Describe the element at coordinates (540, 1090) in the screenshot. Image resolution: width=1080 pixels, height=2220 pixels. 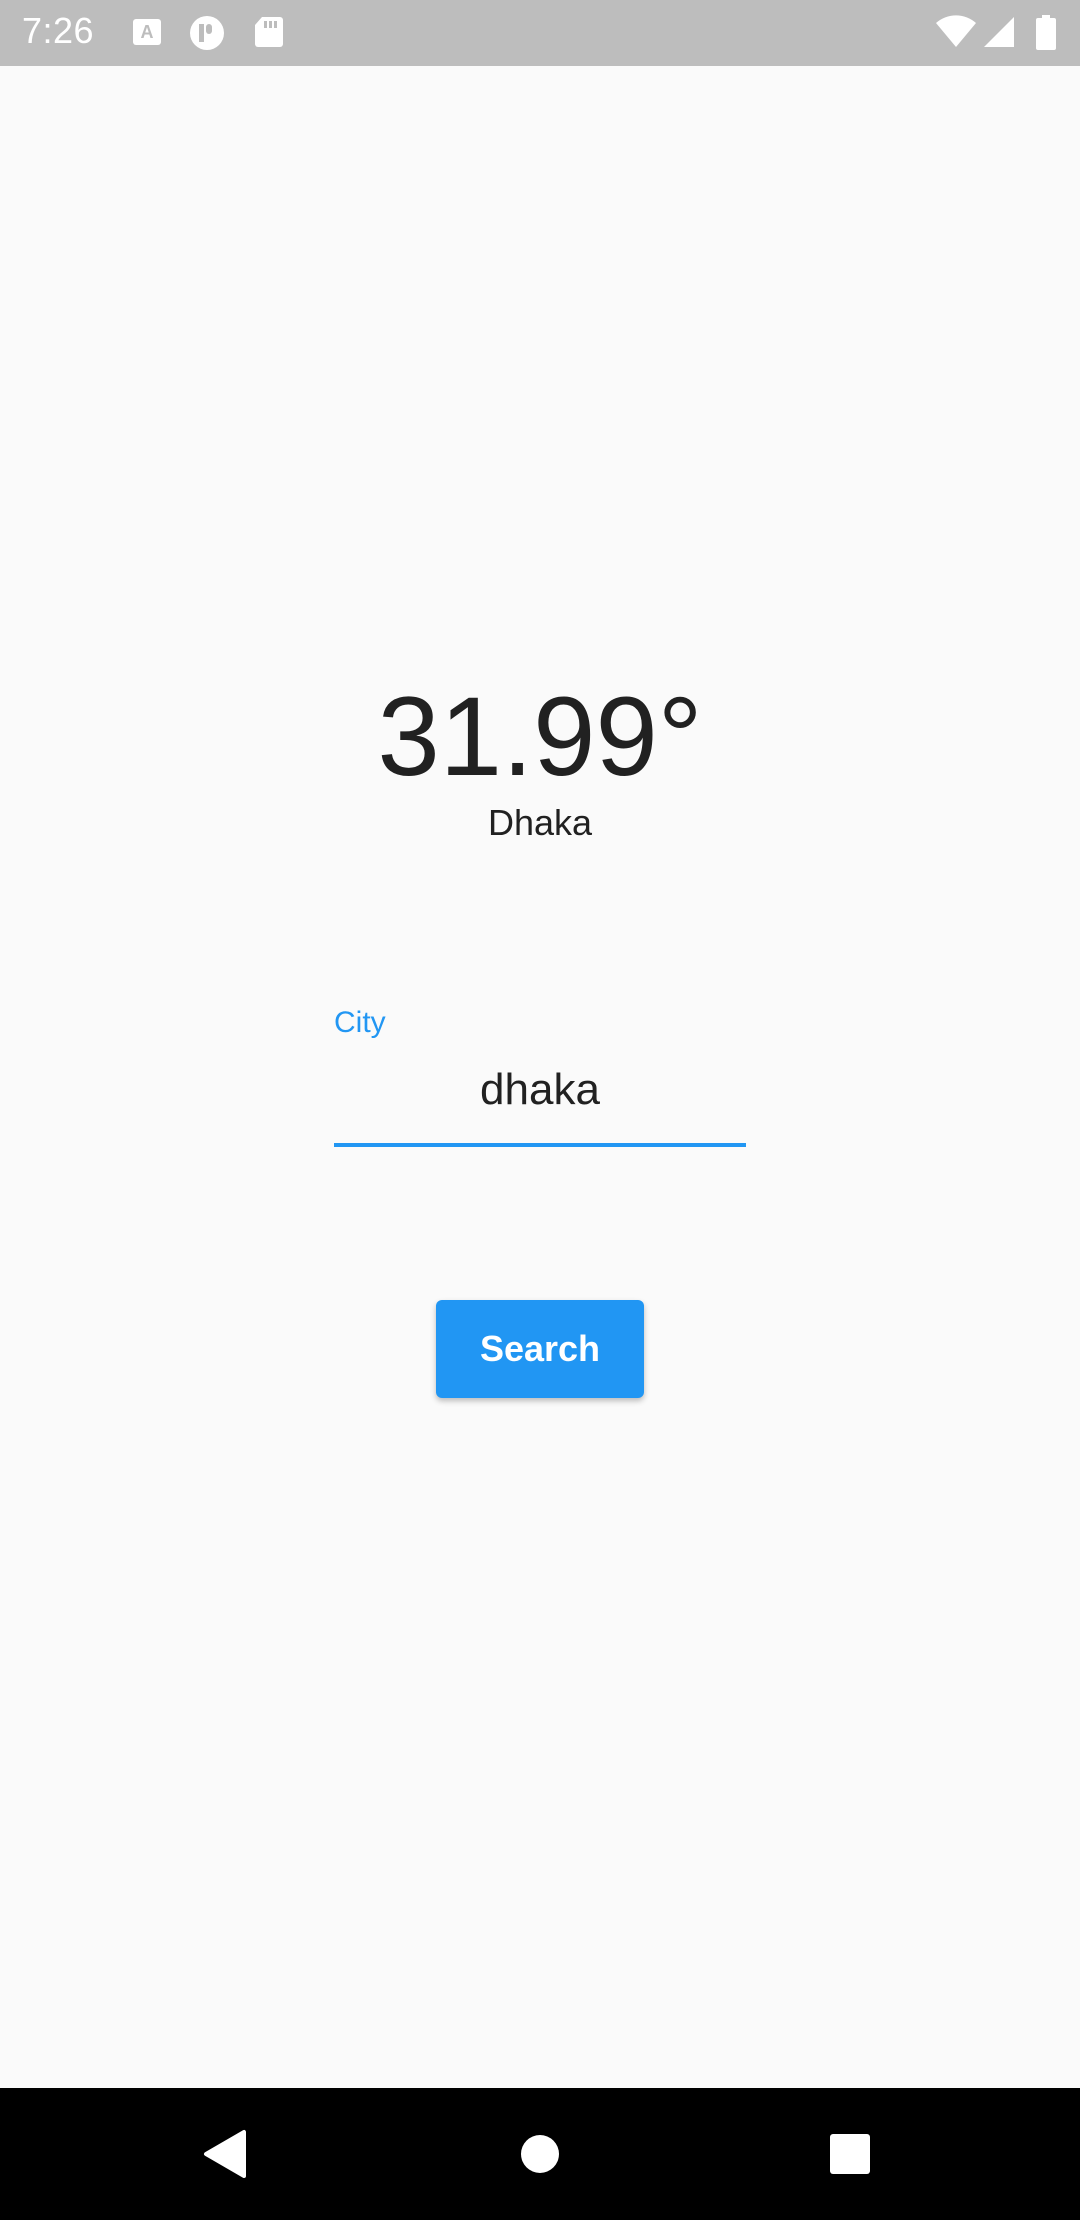
I see `city-input` at that location.